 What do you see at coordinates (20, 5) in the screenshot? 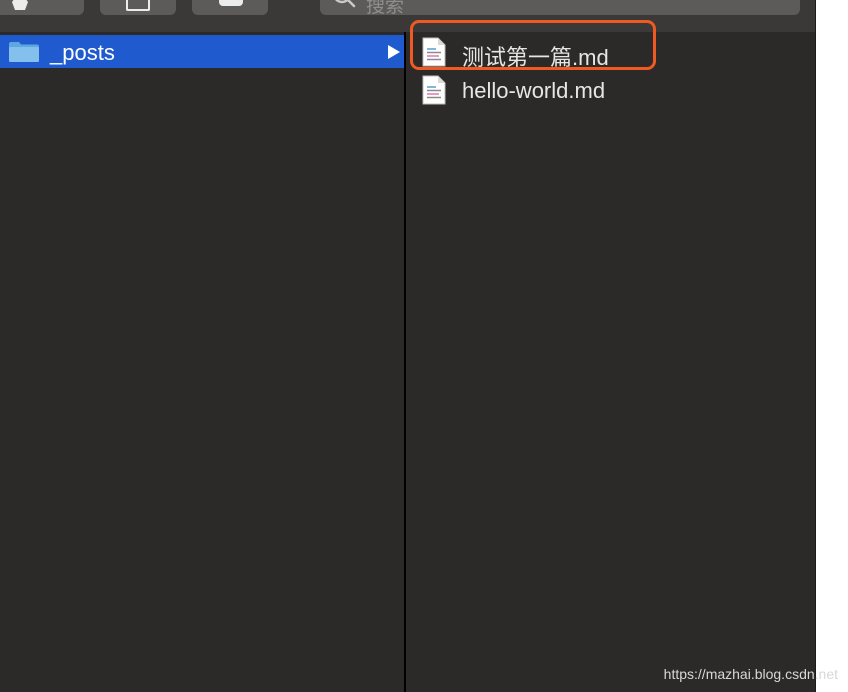
I see `gear-icon` at bounding box center [20, 5].